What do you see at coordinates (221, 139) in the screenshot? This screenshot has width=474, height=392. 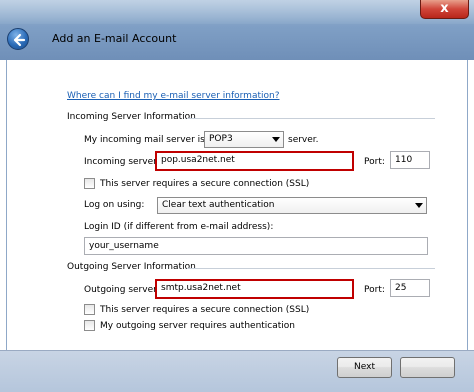 I see `incoming-type-value: POP3` at bounding box center [221, 139].